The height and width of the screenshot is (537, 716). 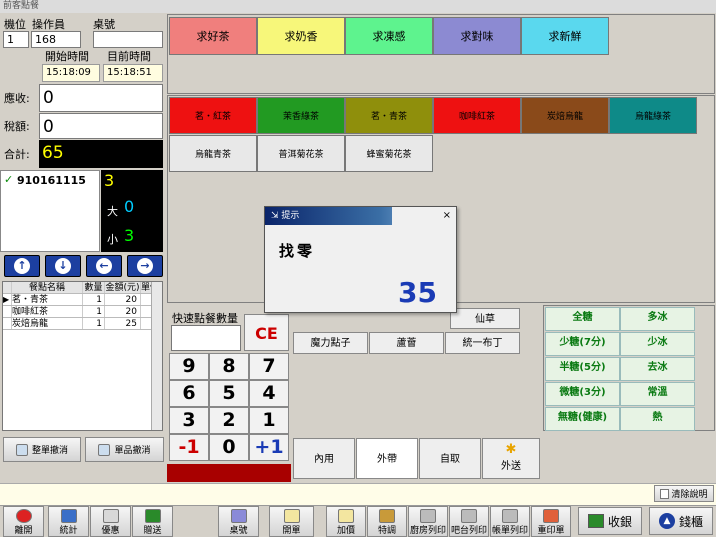 What do you see at coordinates (427, 531) in the screenshot?
I see `kitchen-print-label: 廚房列印` at bounding box center [427, 531].